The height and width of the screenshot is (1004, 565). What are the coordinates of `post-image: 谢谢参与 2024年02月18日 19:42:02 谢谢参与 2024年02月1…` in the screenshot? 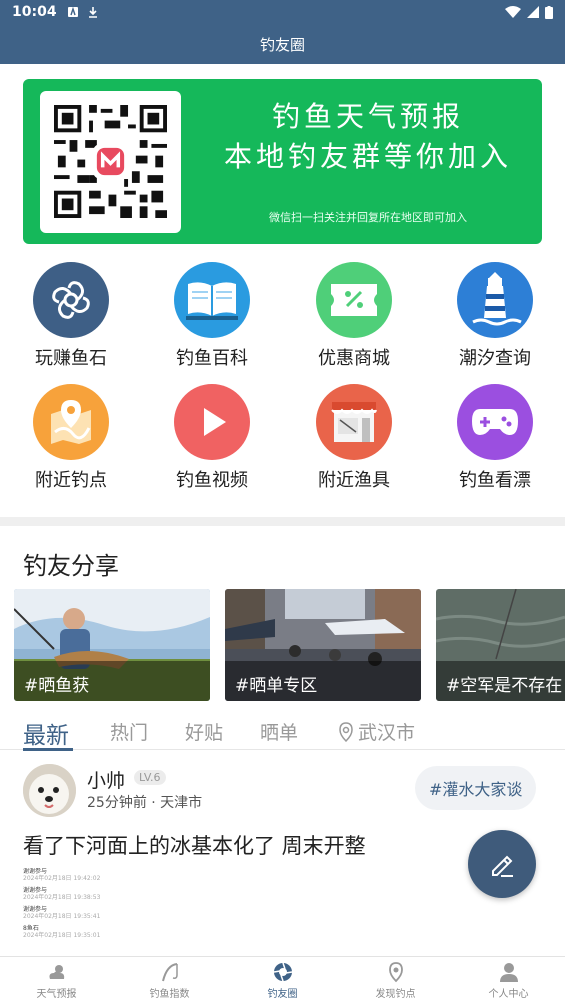 It's located at (103, 913).